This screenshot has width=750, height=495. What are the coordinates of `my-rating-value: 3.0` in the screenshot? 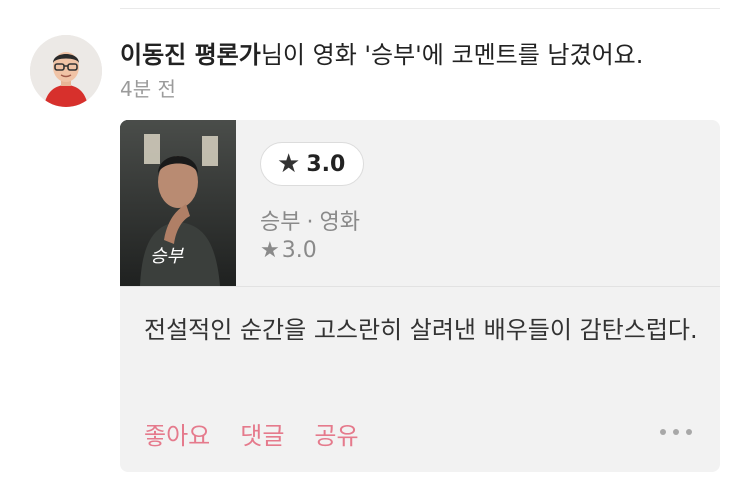 It's located at (326, 164).